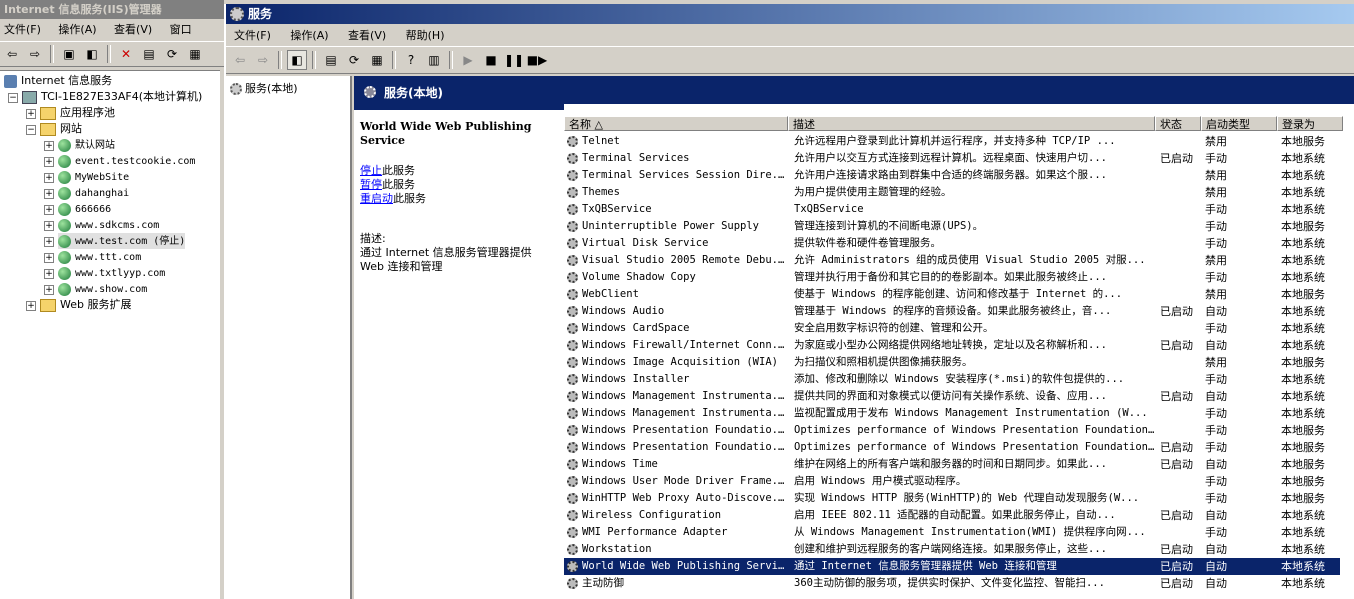 Image resolution: width=1354 pixels, height=599 pixels. What do you see at coordinates (971, 123) in the screenshot?
I see `column-header-description: 描述` at bounding box center [971, 123].